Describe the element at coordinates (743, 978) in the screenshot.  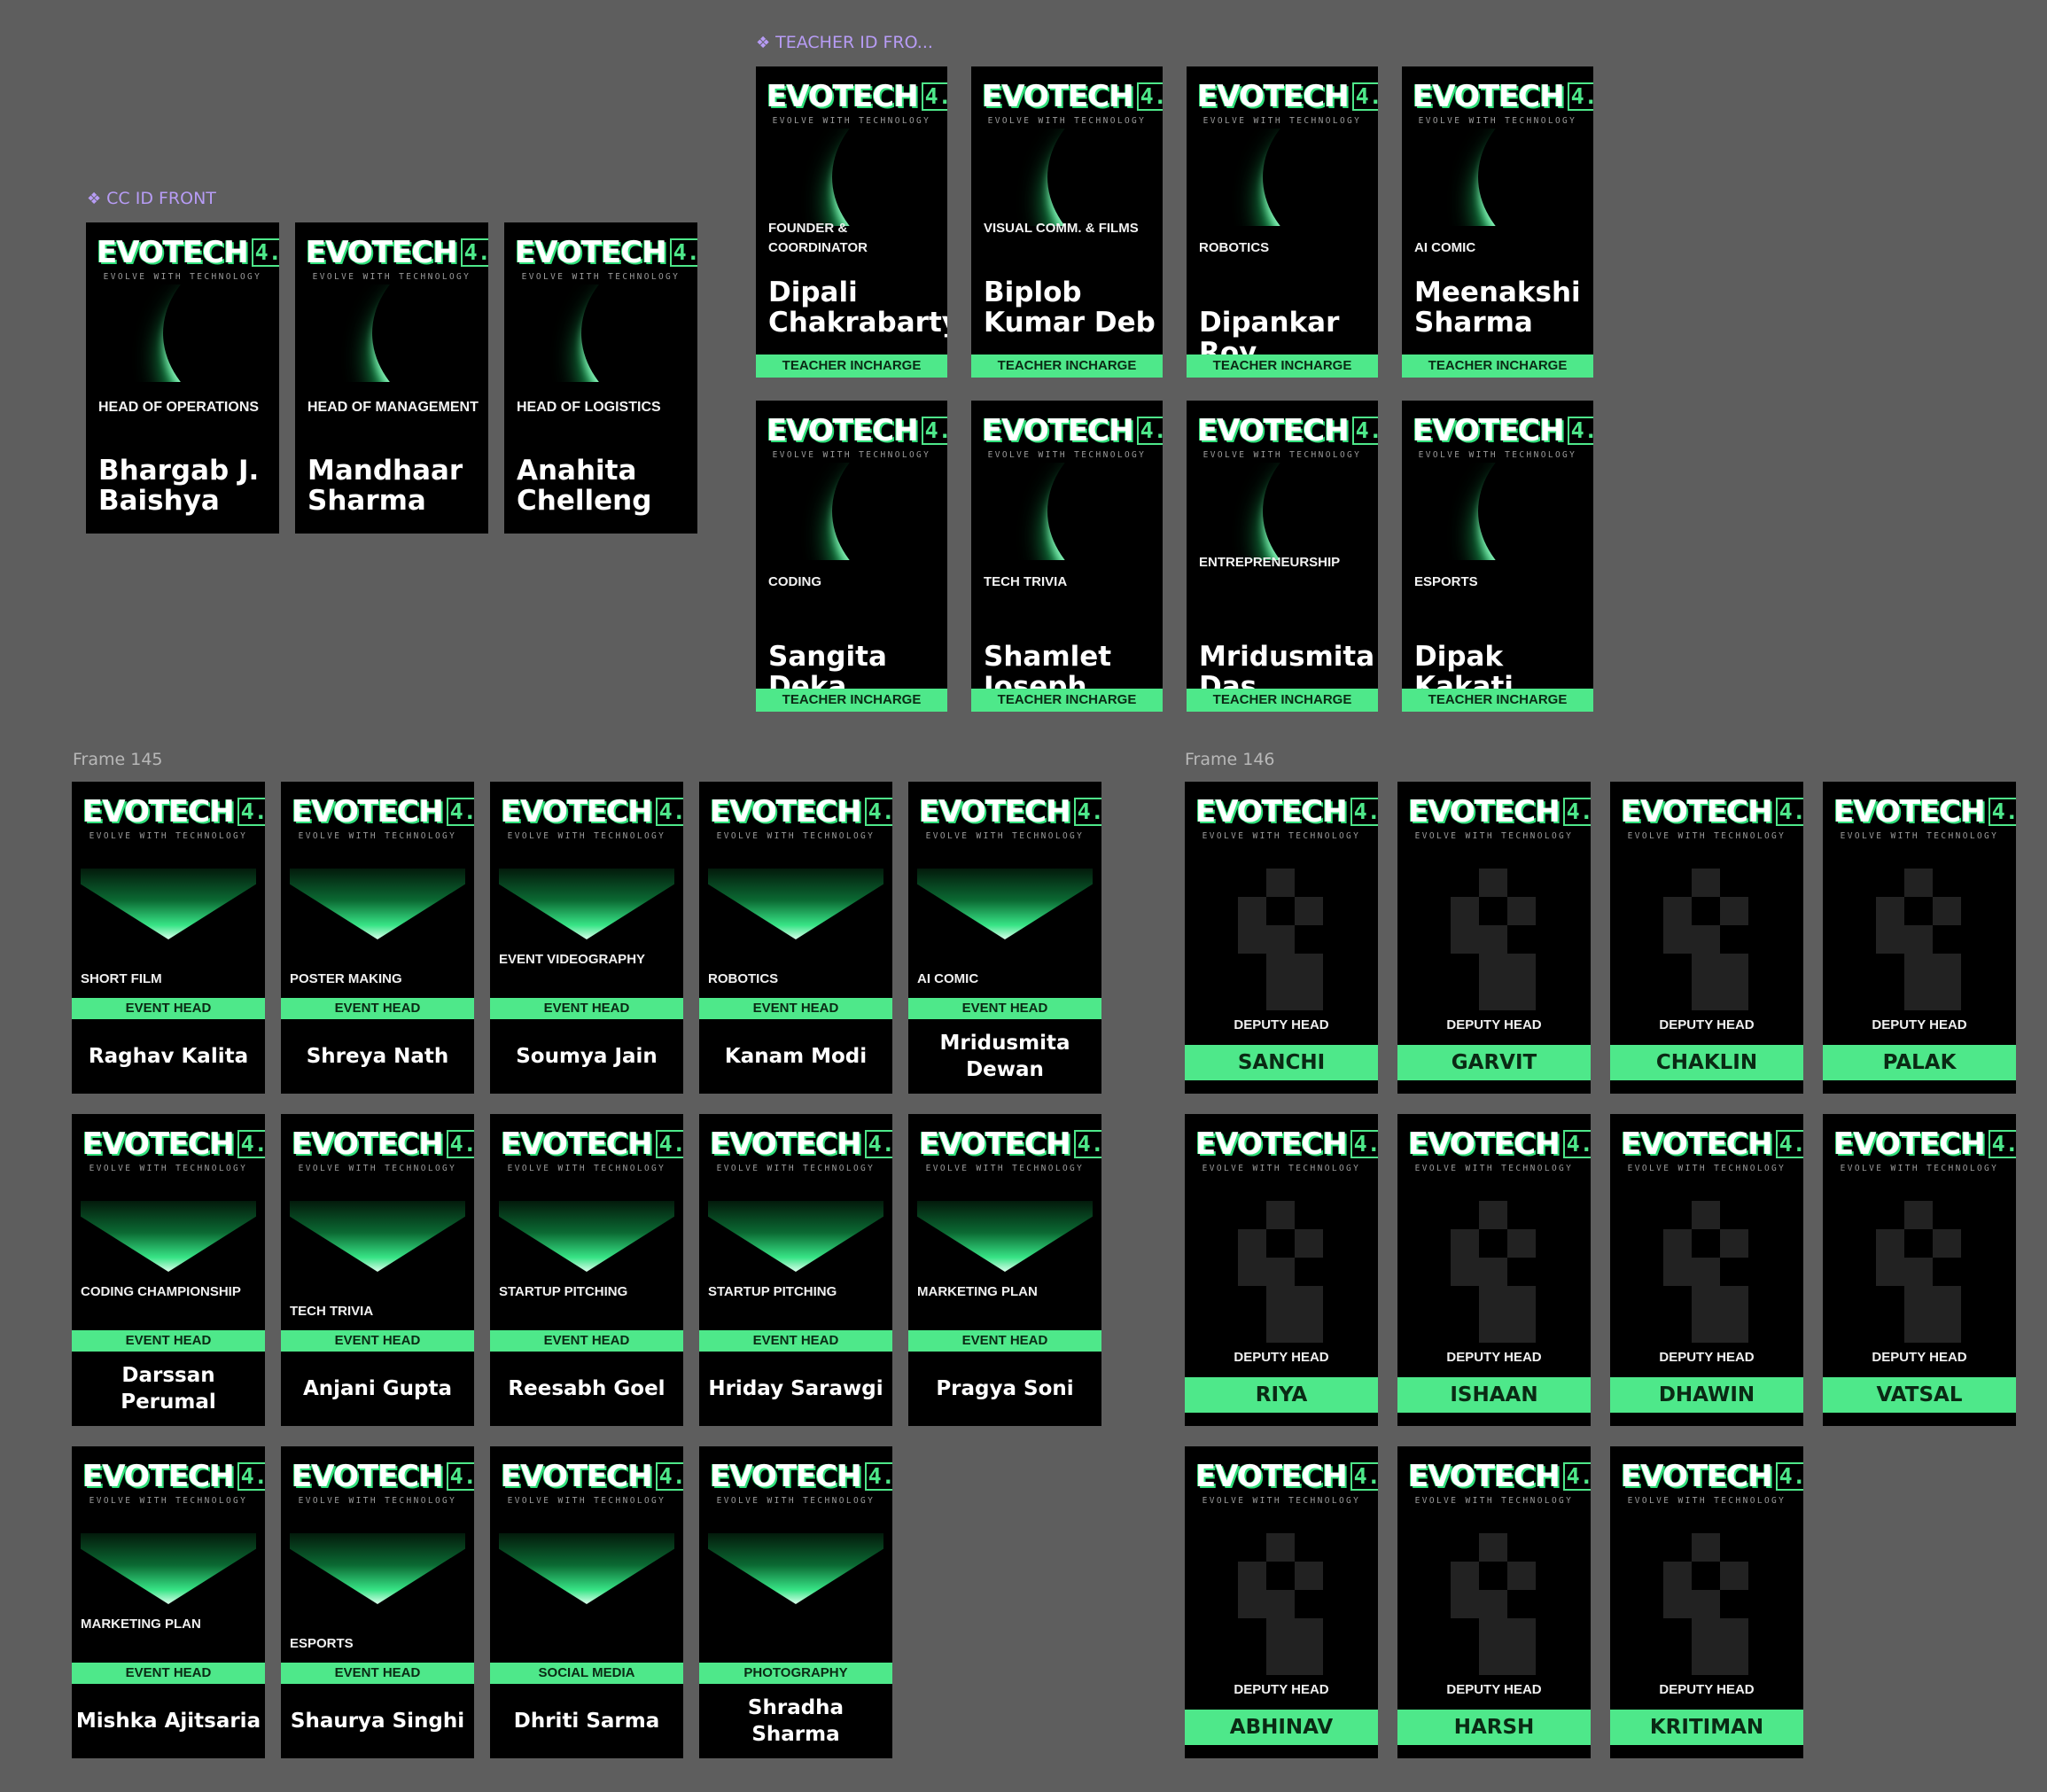
I see `card-role: ROBOTICS` at that location.